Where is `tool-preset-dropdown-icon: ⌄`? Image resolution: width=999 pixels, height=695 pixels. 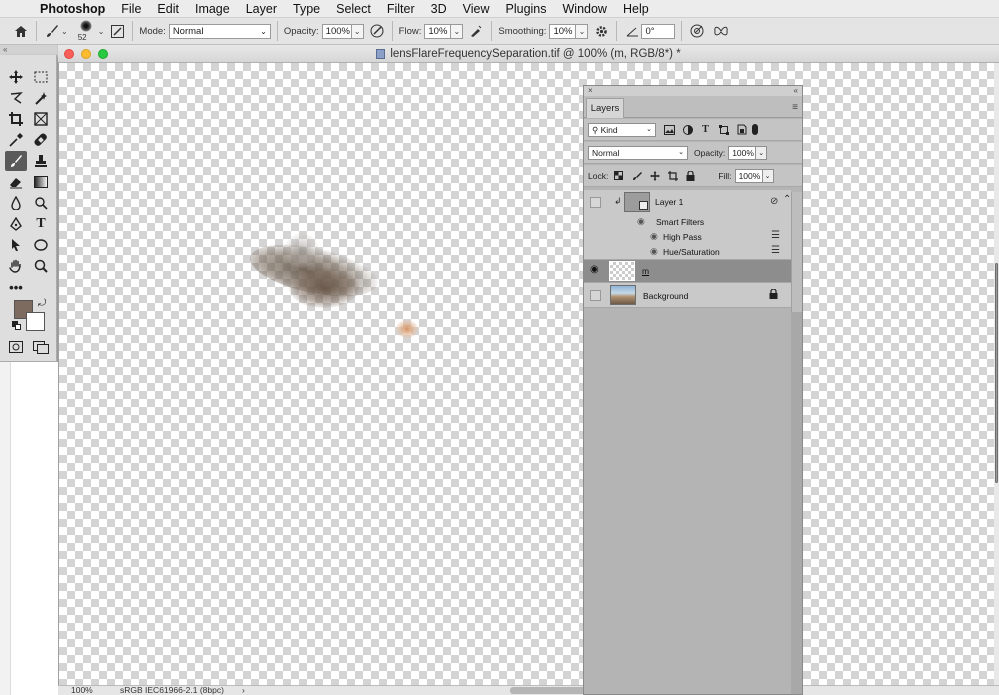 tool-preset-dropdown-icon: ⌄ is located at coordinates (64, 31).